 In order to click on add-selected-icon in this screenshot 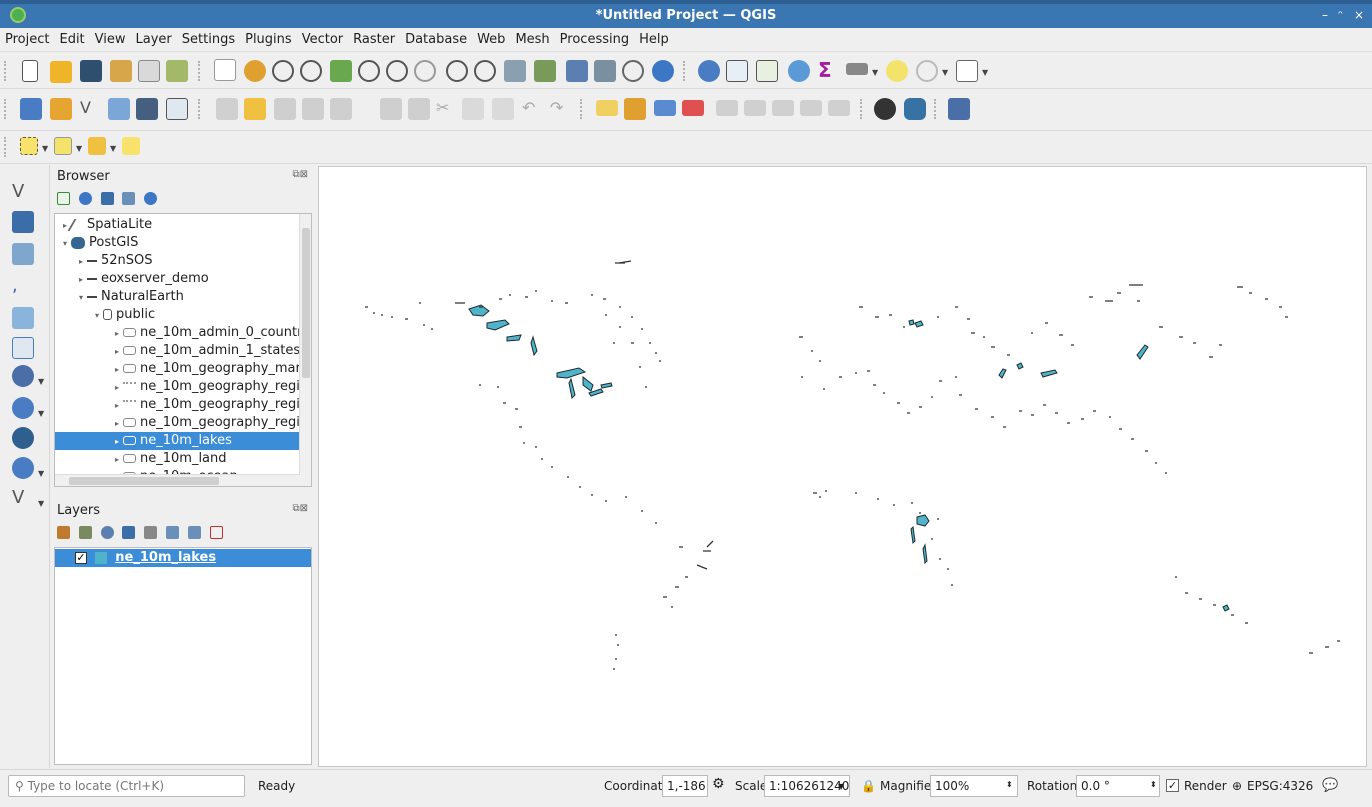, I will do `click(63, 198)`.